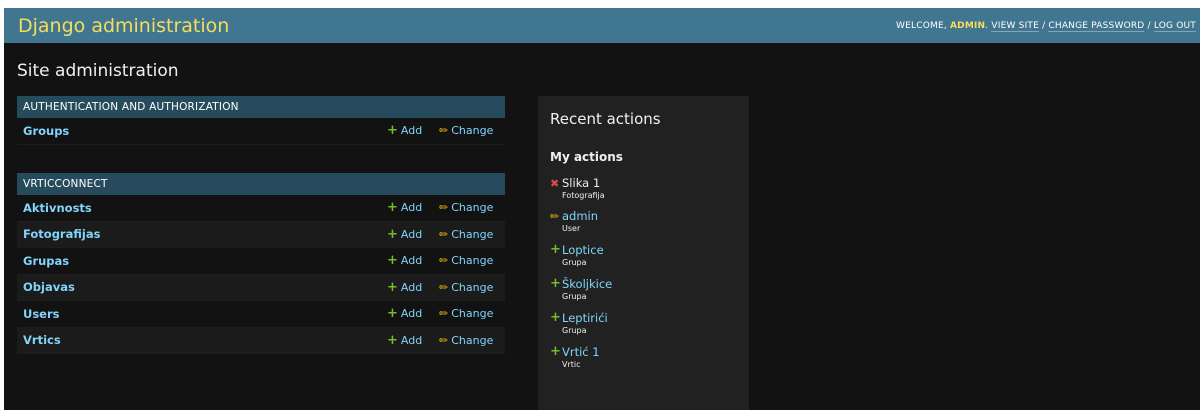 The image size is (1204, 410). Describe the element at coordinates (605, 119) in the screenshot. I see `recent-actions-title: Recent actions` at that location.